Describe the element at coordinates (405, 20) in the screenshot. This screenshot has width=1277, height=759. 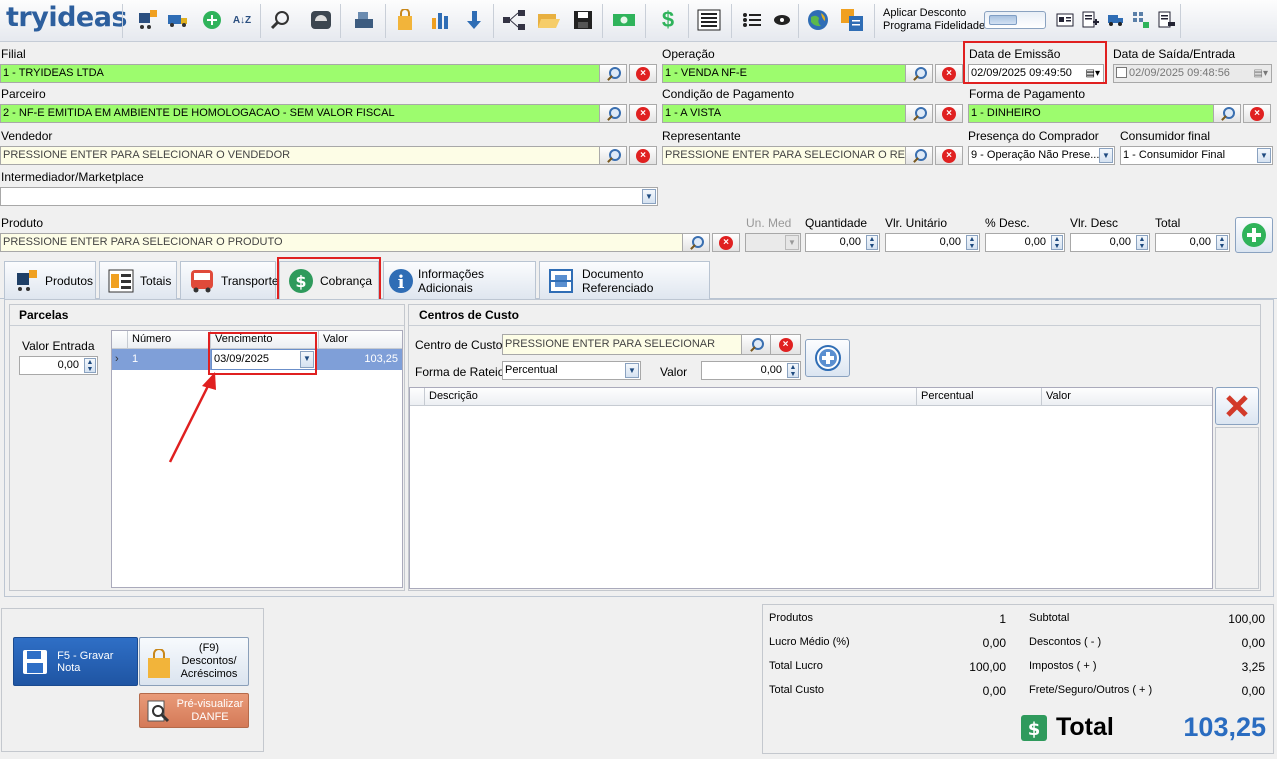
I see `bag-icon` at that location.